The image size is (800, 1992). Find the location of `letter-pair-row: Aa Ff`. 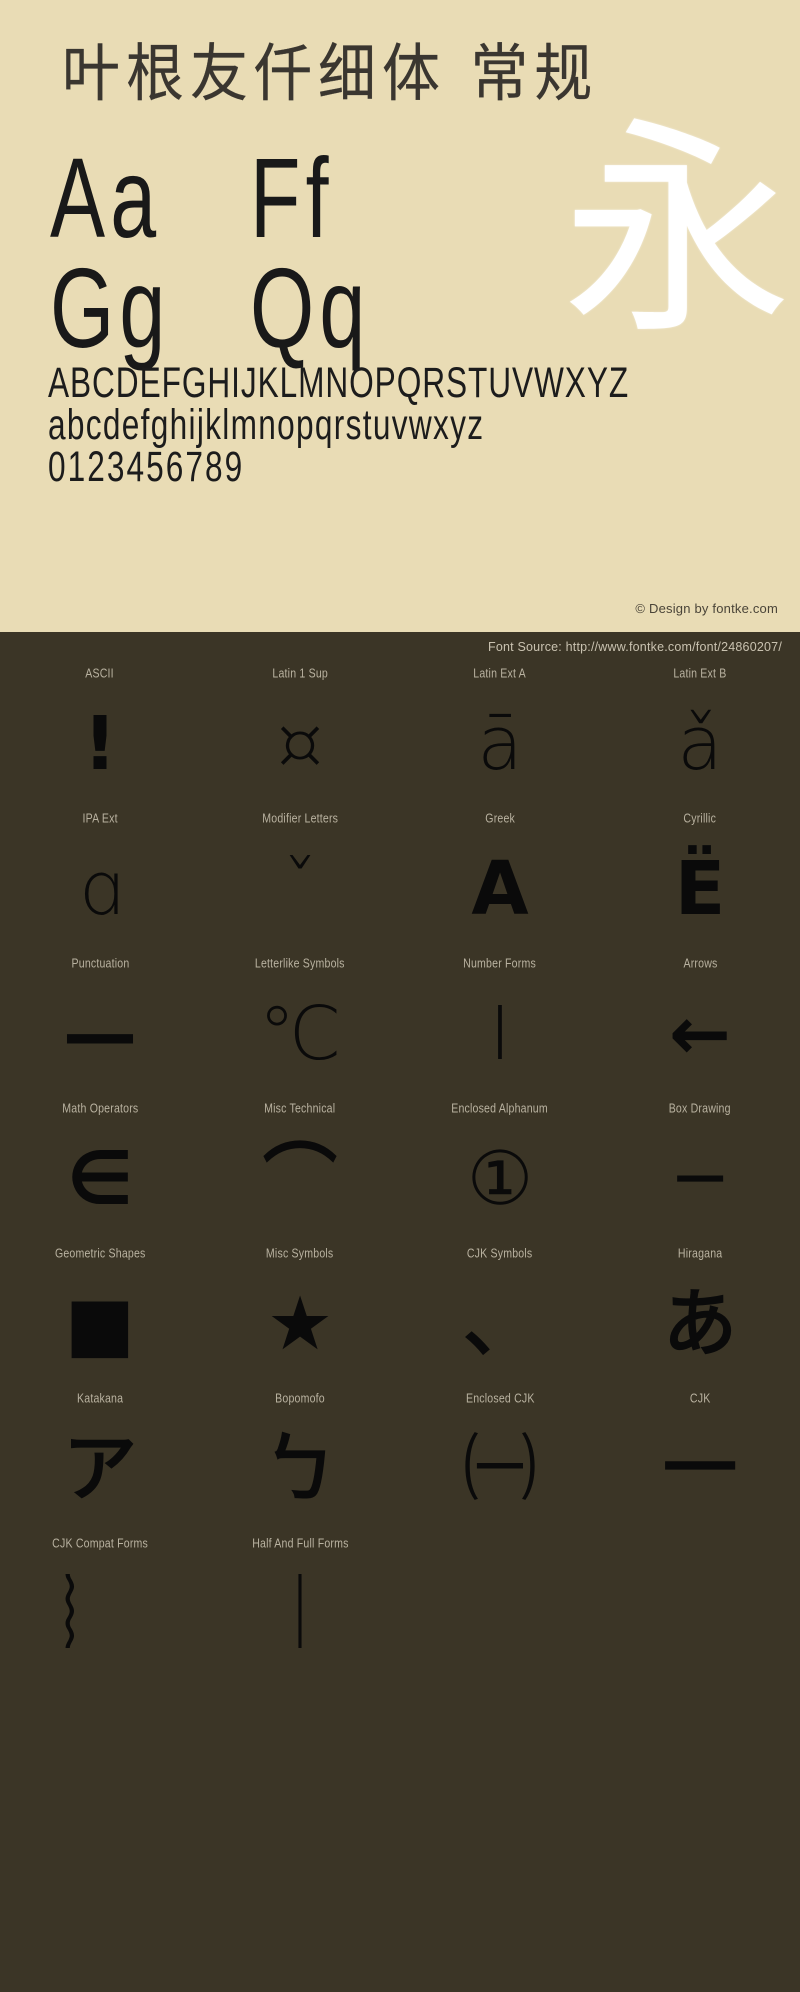

letter-pair-row: Aa Ff is located at coordinates (260, 198).